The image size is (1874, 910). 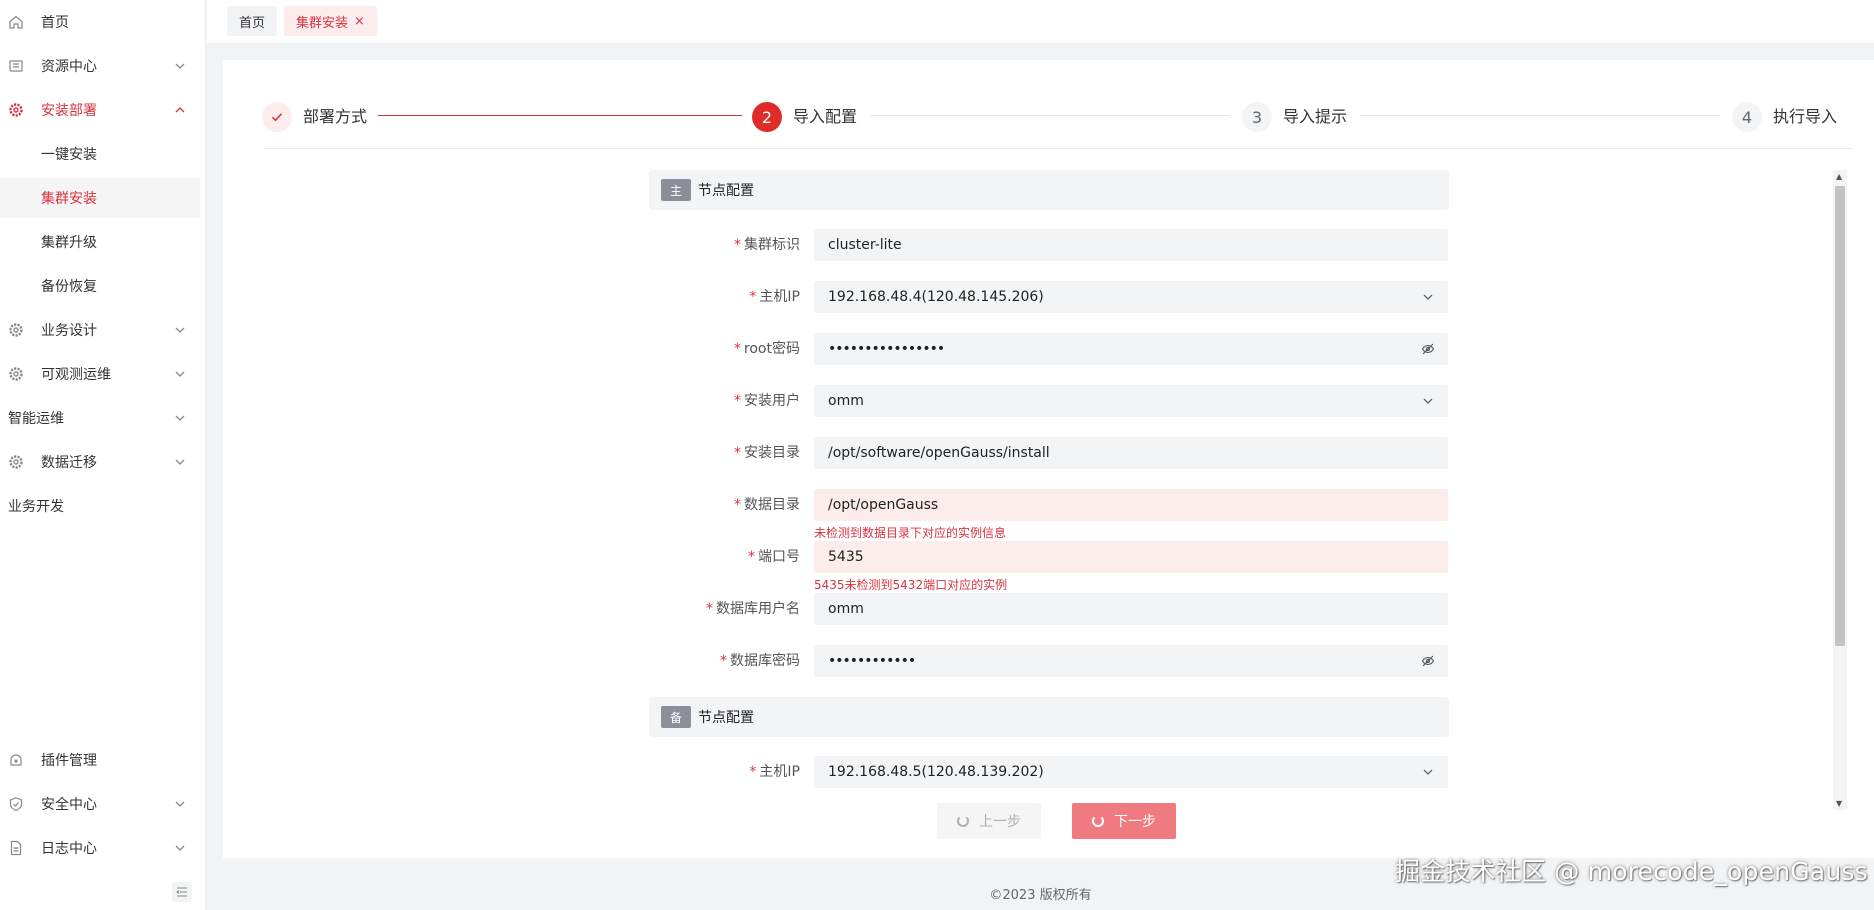 What do you see at coordinates (767, 401) in the screenshot?
I see `install-user-label: * 安装用户` at bounding box center [767, 401].